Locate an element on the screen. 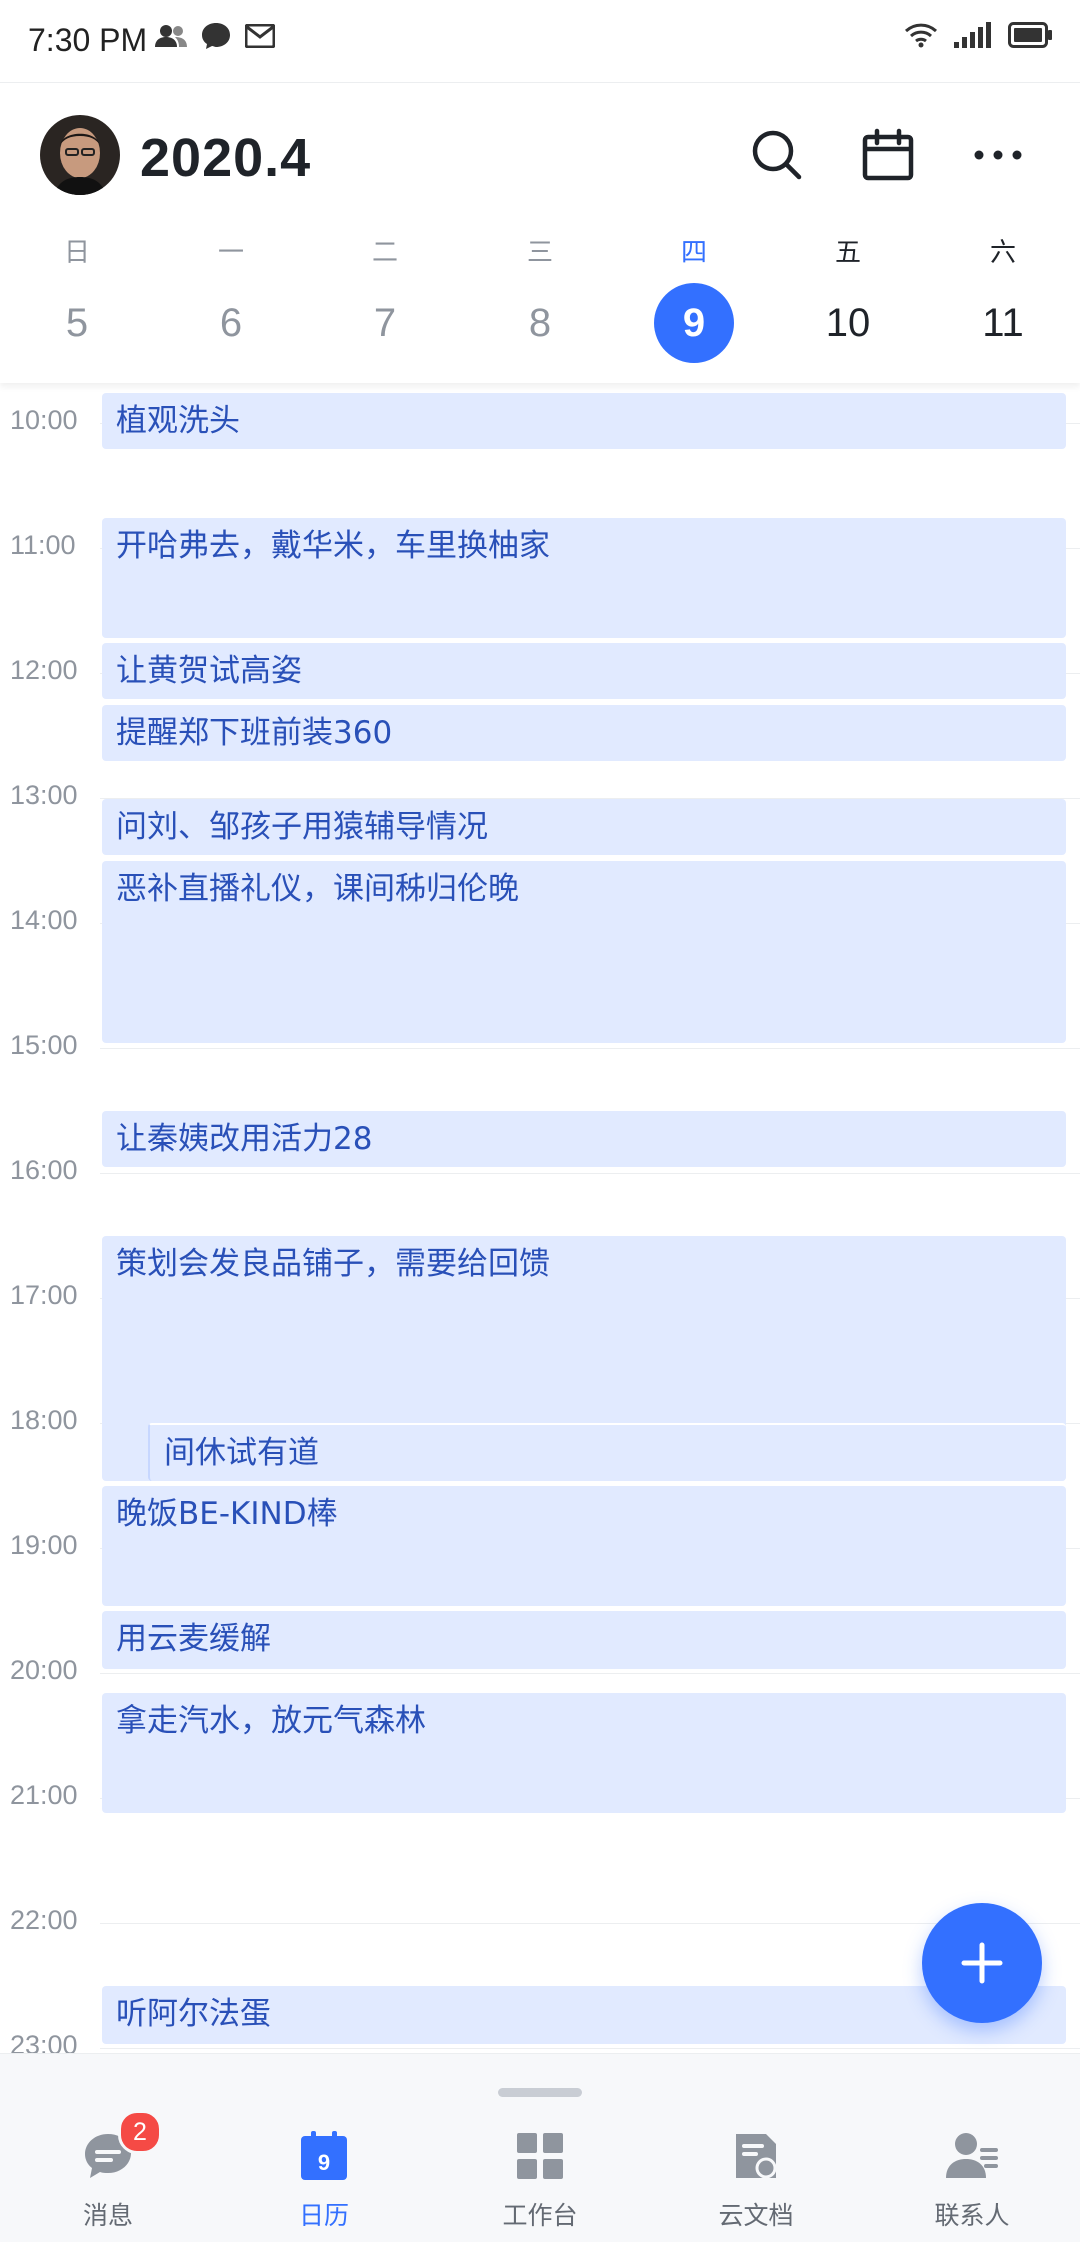  calendar-icon is located at coordinates (888, 154).